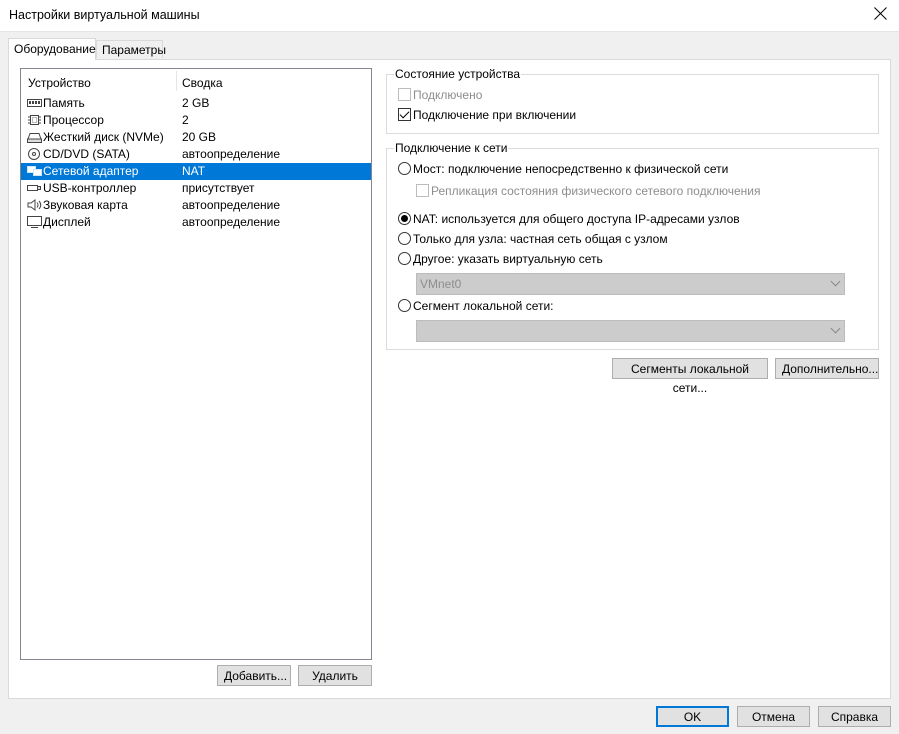  What do you see at coordinates (881, 14) in the screenshot?
I see `close-icon` at bounding box center [881, 14].